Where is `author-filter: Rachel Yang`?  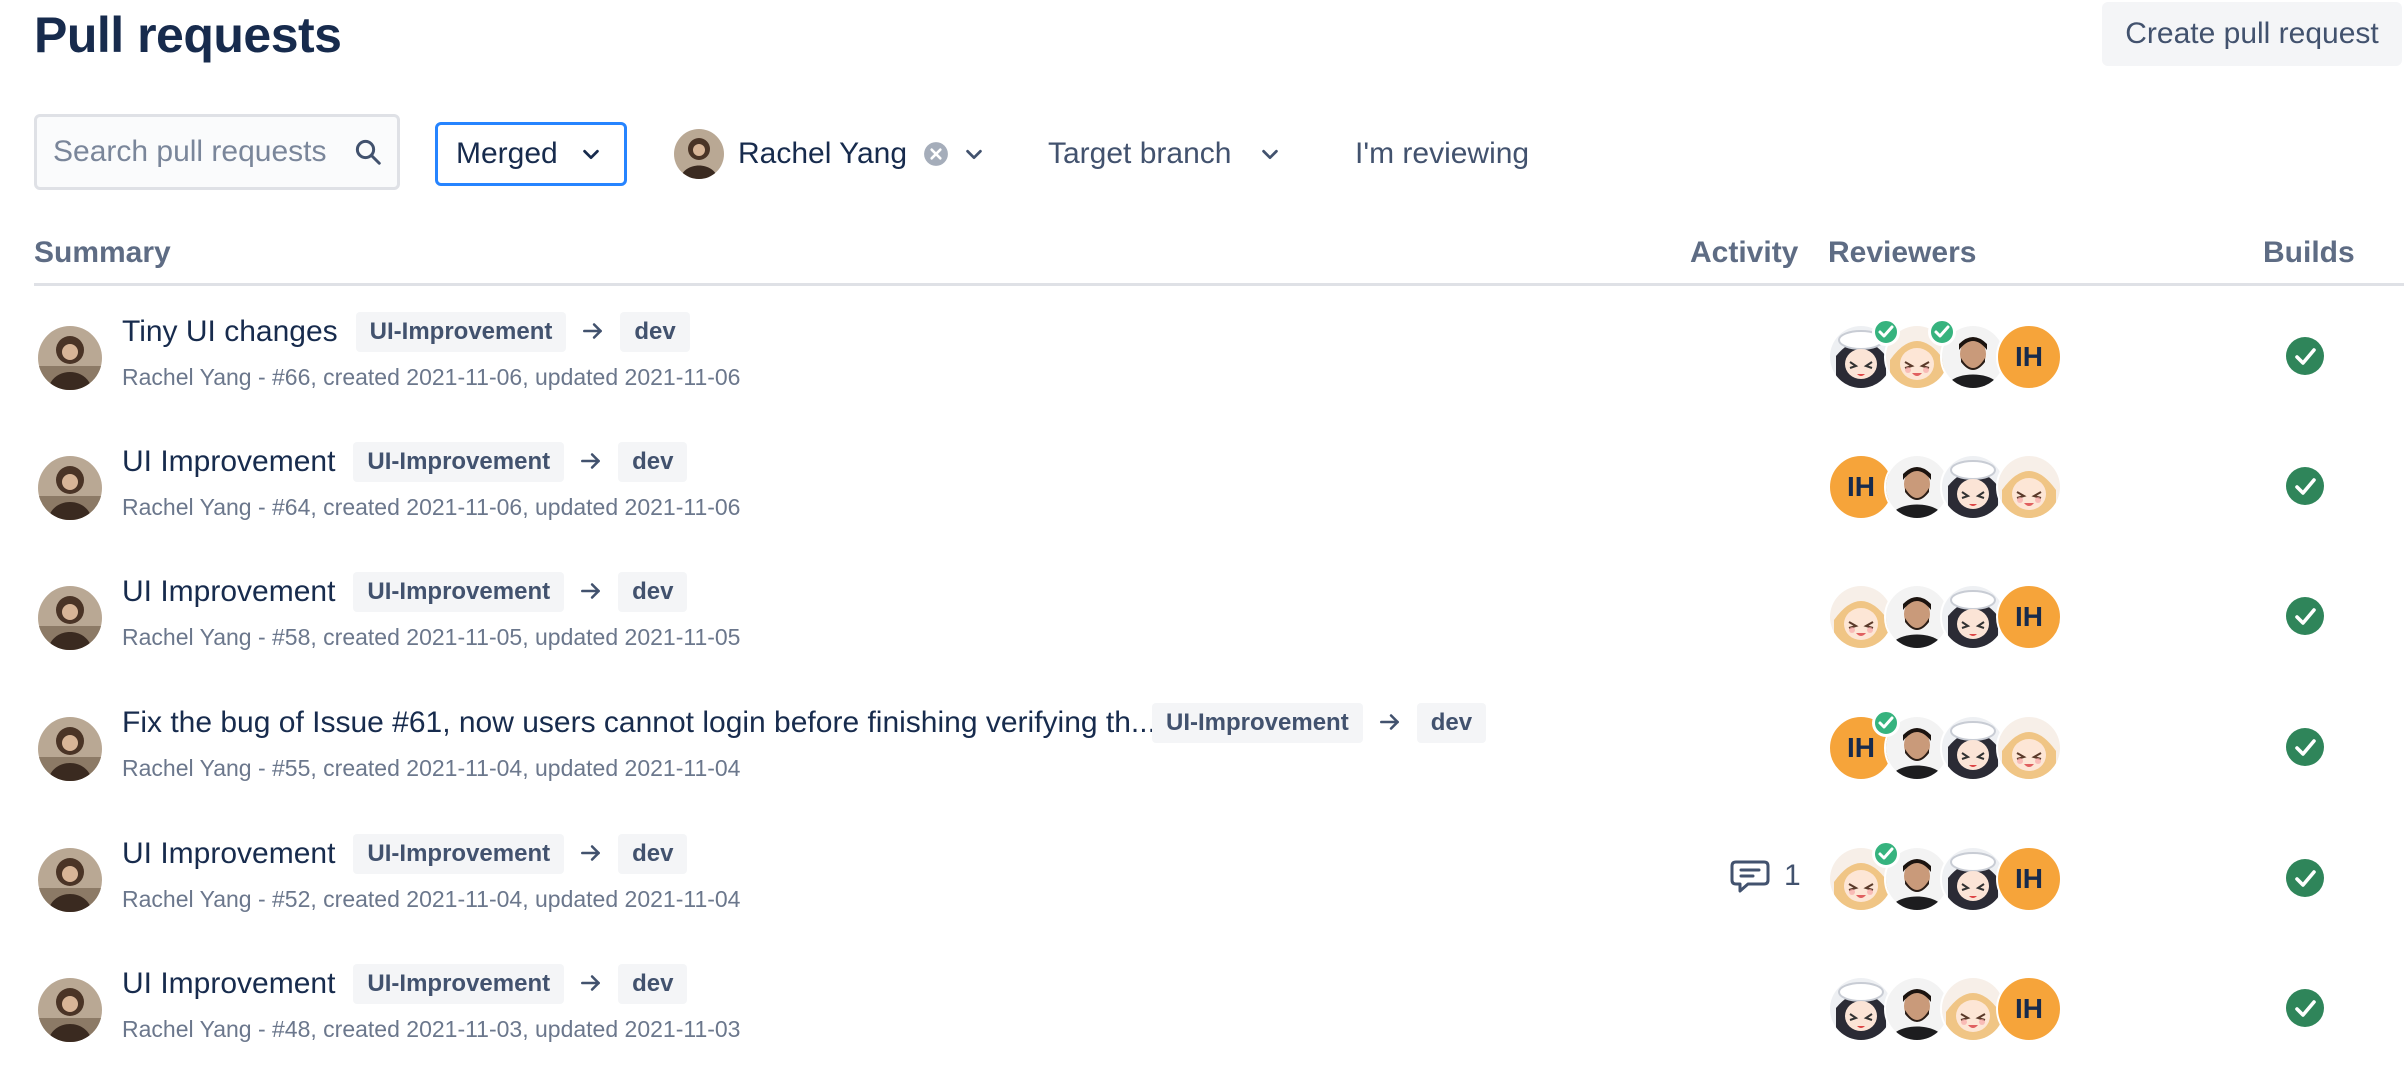
author-filter: Rachel Yang is located at coordinates (829, 154).